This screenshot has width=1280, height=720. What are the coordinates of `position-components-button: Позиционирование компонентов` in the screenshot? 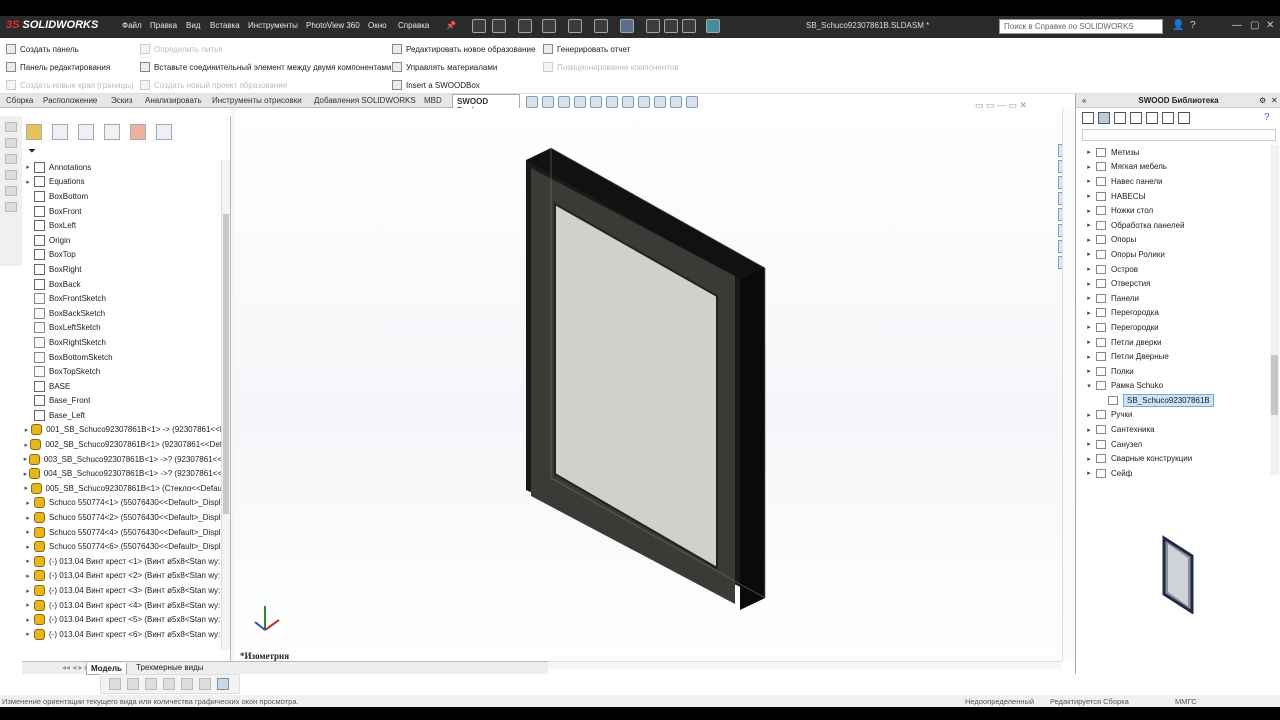 It's located at (611, 67).